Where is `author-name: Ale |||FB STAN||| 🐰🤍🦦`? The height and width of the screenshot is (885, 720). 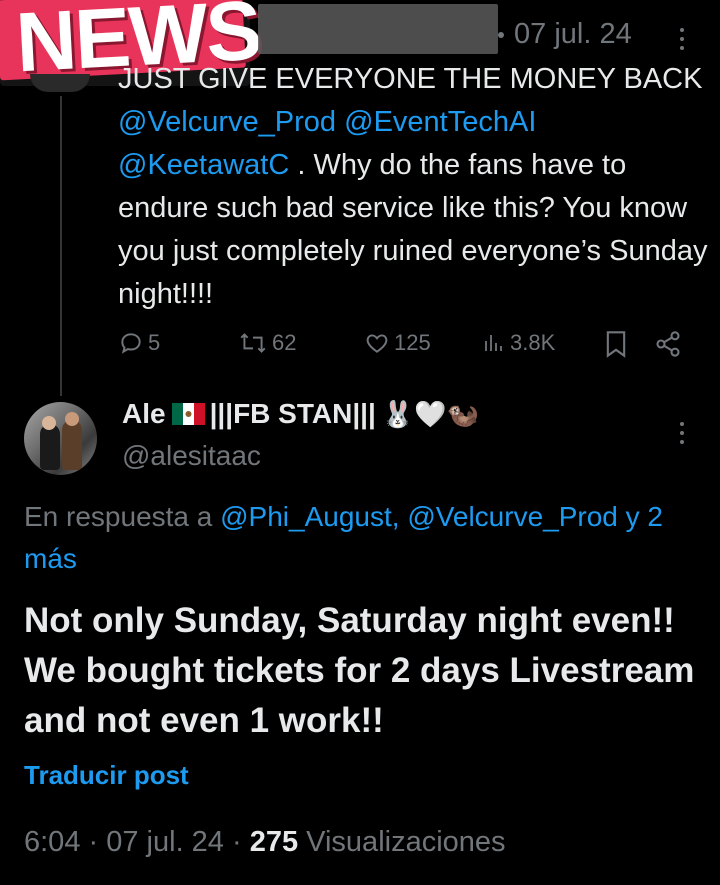 author-name: Ale |||FB STAN||| 🐰🤍🦦 is located at coordinates (300, 414).